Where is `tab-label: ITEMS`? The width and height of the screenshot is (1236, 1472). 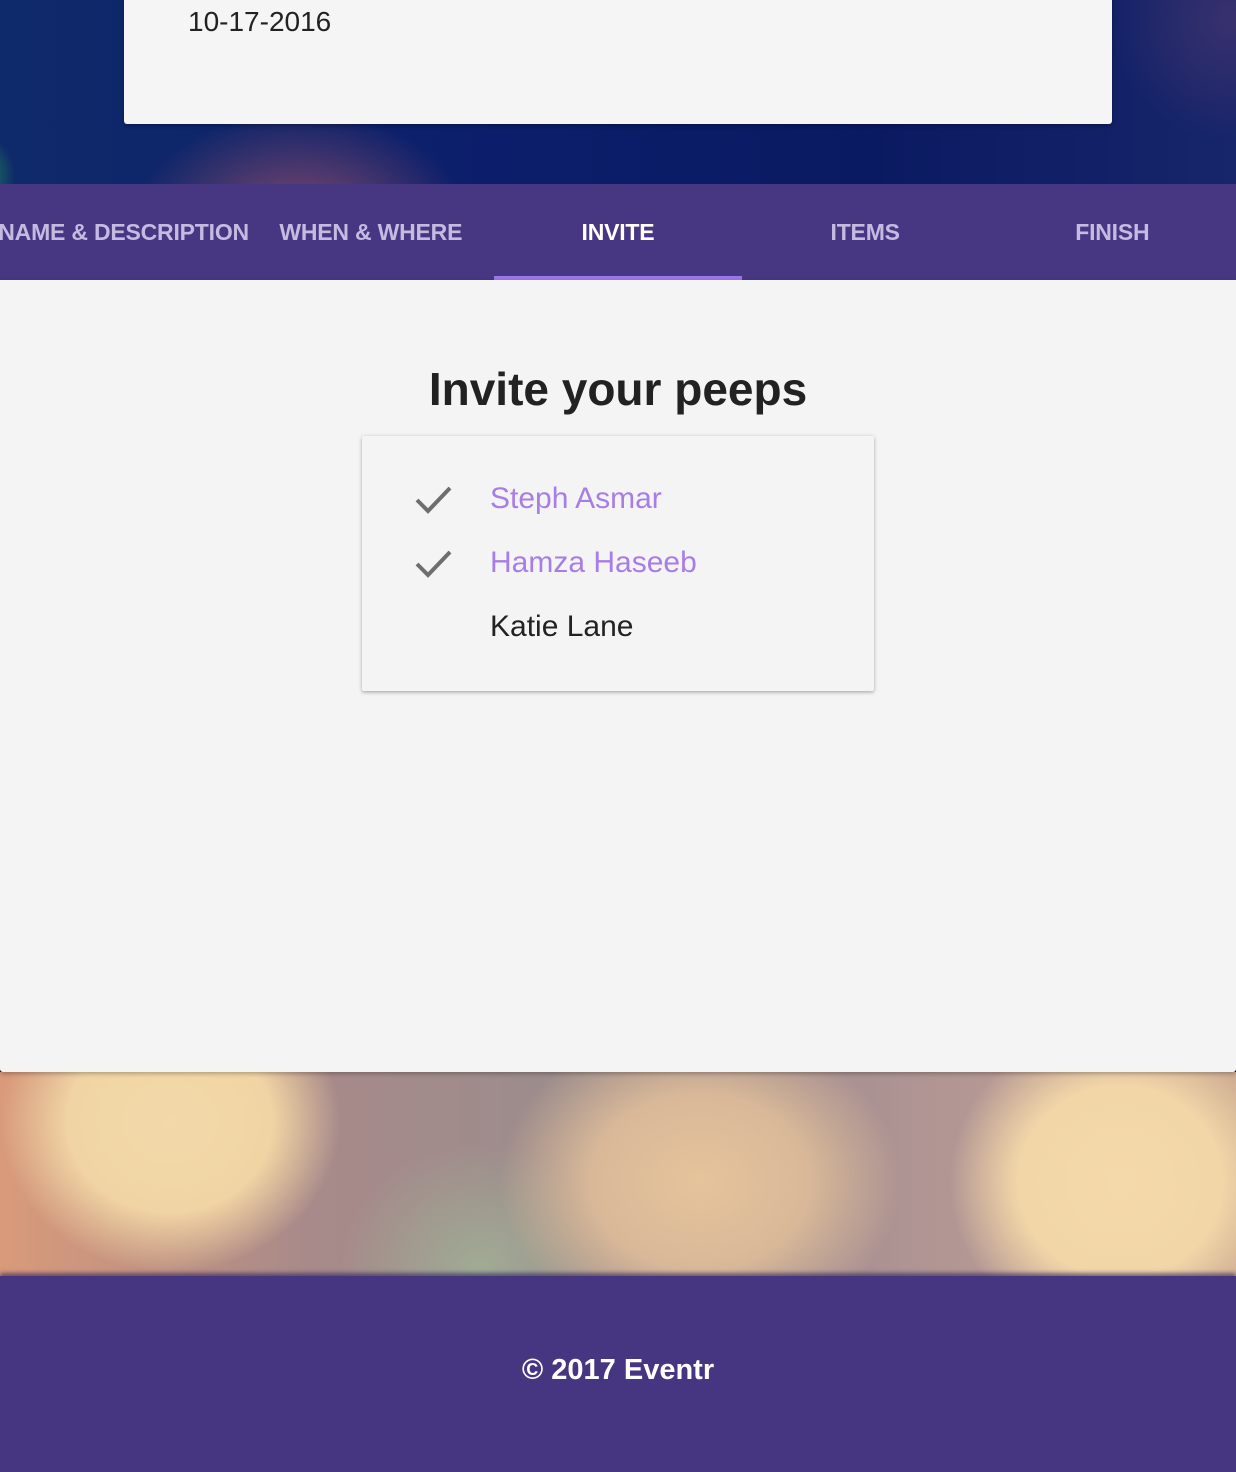
tab-label: ITEMS is located at coordinates (865, 231).